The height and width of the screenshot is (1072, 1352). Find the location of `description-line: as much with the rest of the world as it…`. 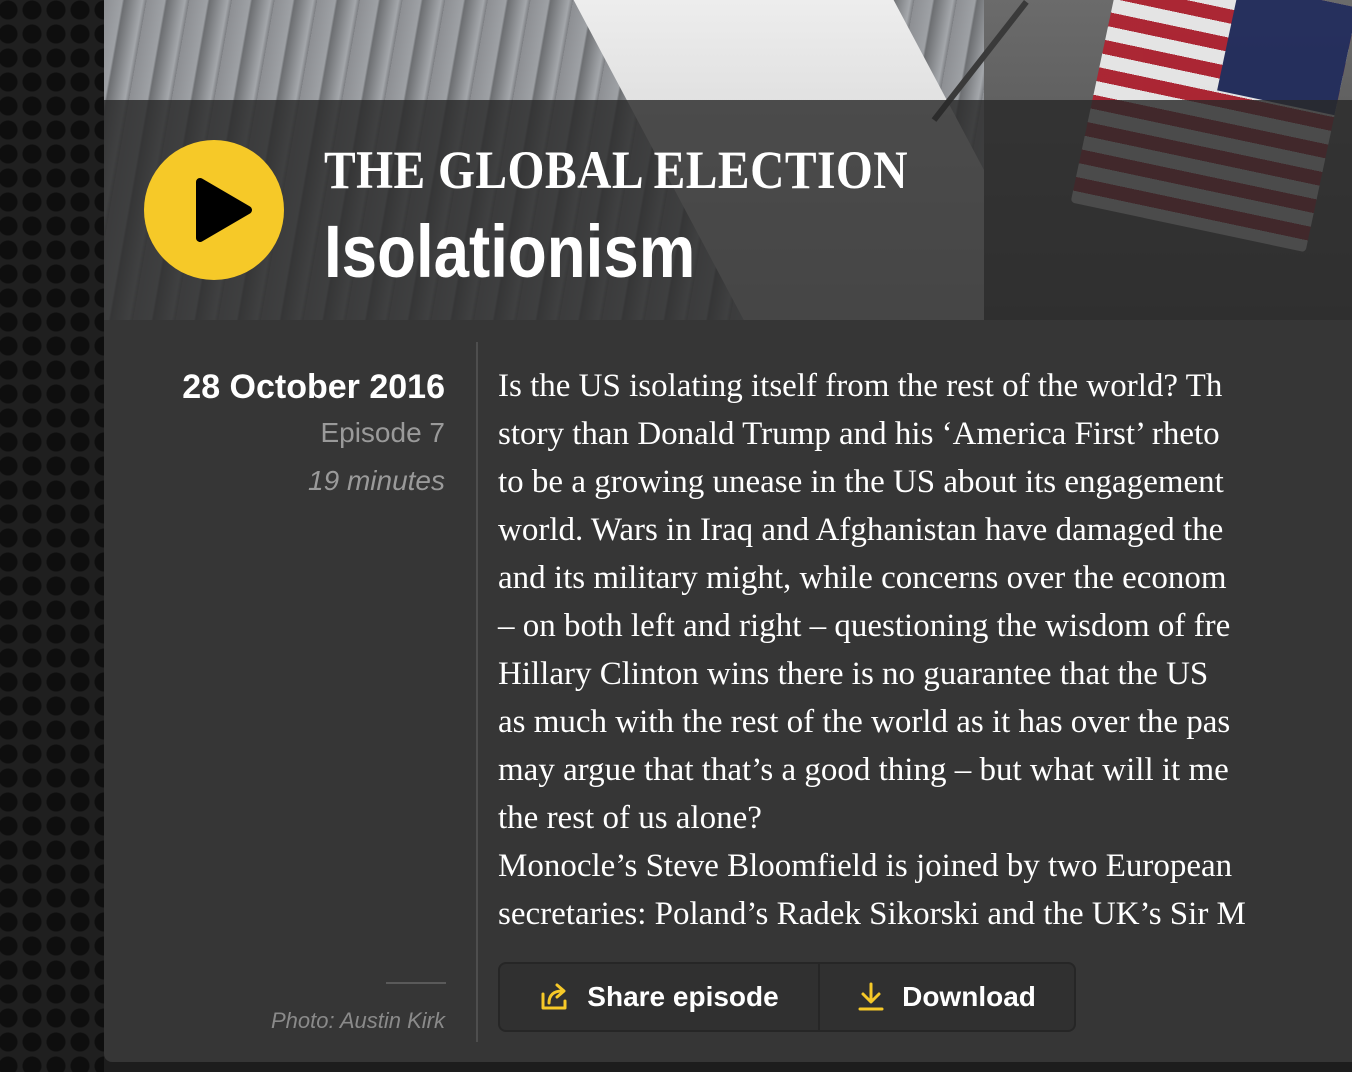

description-line: as much with the rest of the world as it… is located at coordinates (864, 722).